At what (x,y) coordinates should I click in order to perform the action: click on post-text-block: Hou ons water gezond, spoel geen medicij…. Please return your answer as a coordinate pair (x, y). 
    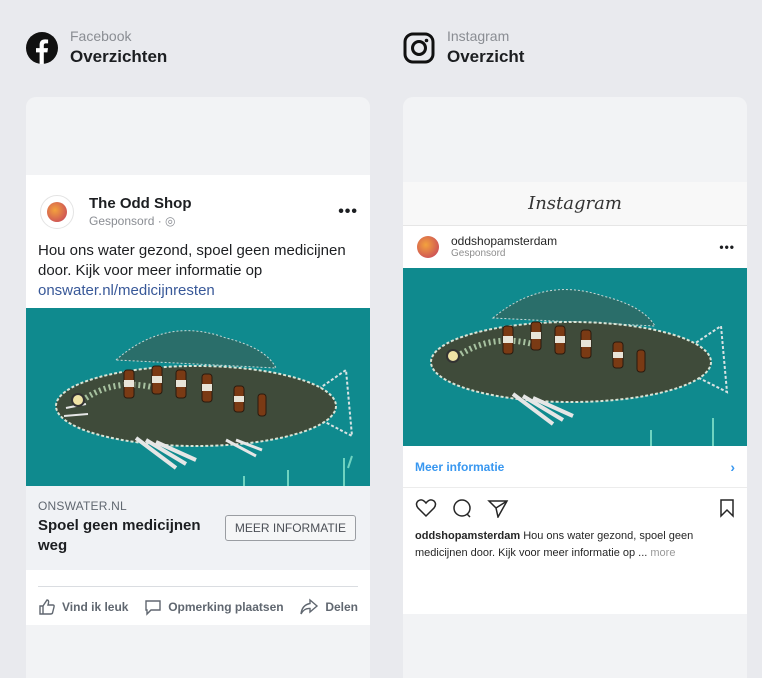
    Looking at the image, I should click on (198, 269).